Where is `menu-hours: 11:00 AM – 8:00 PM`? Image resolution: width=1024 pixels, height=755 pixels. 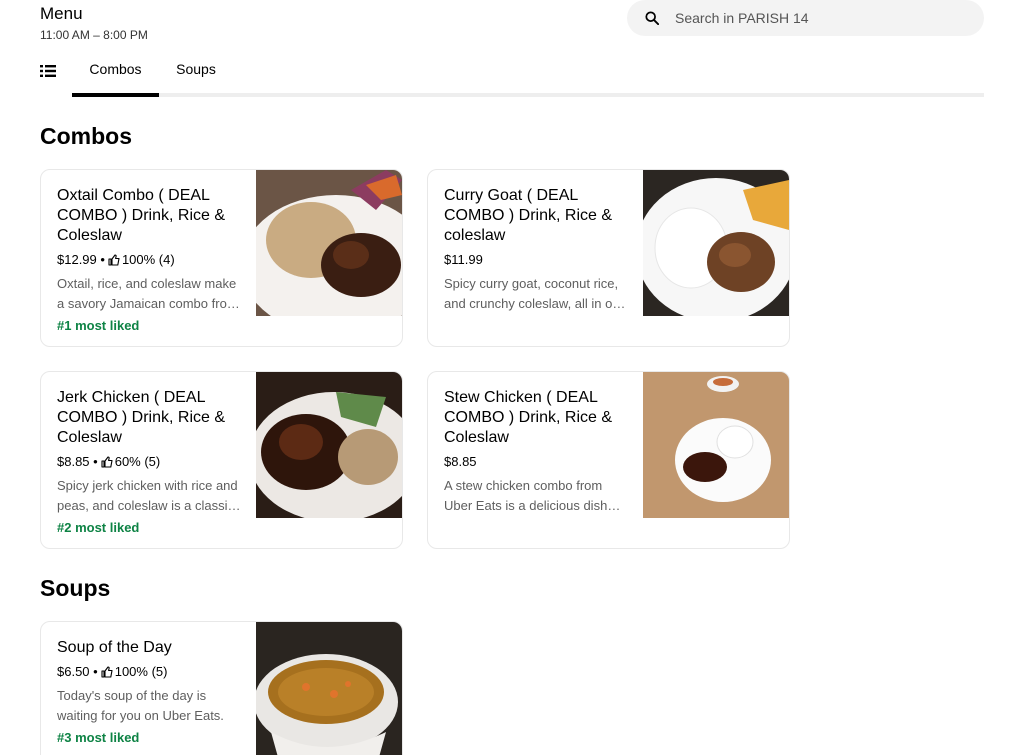
menu-hours: 11:00 AM – 8:00 PM is located at coordinates (94, 35).